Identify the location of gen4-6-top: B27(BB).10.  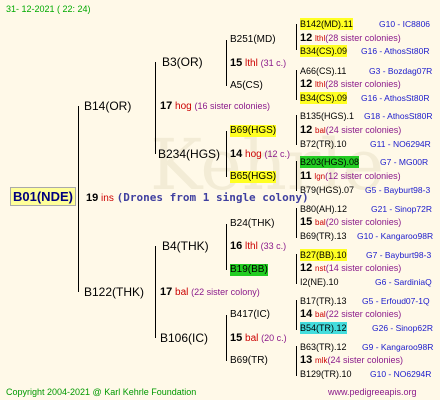
(323, 255).